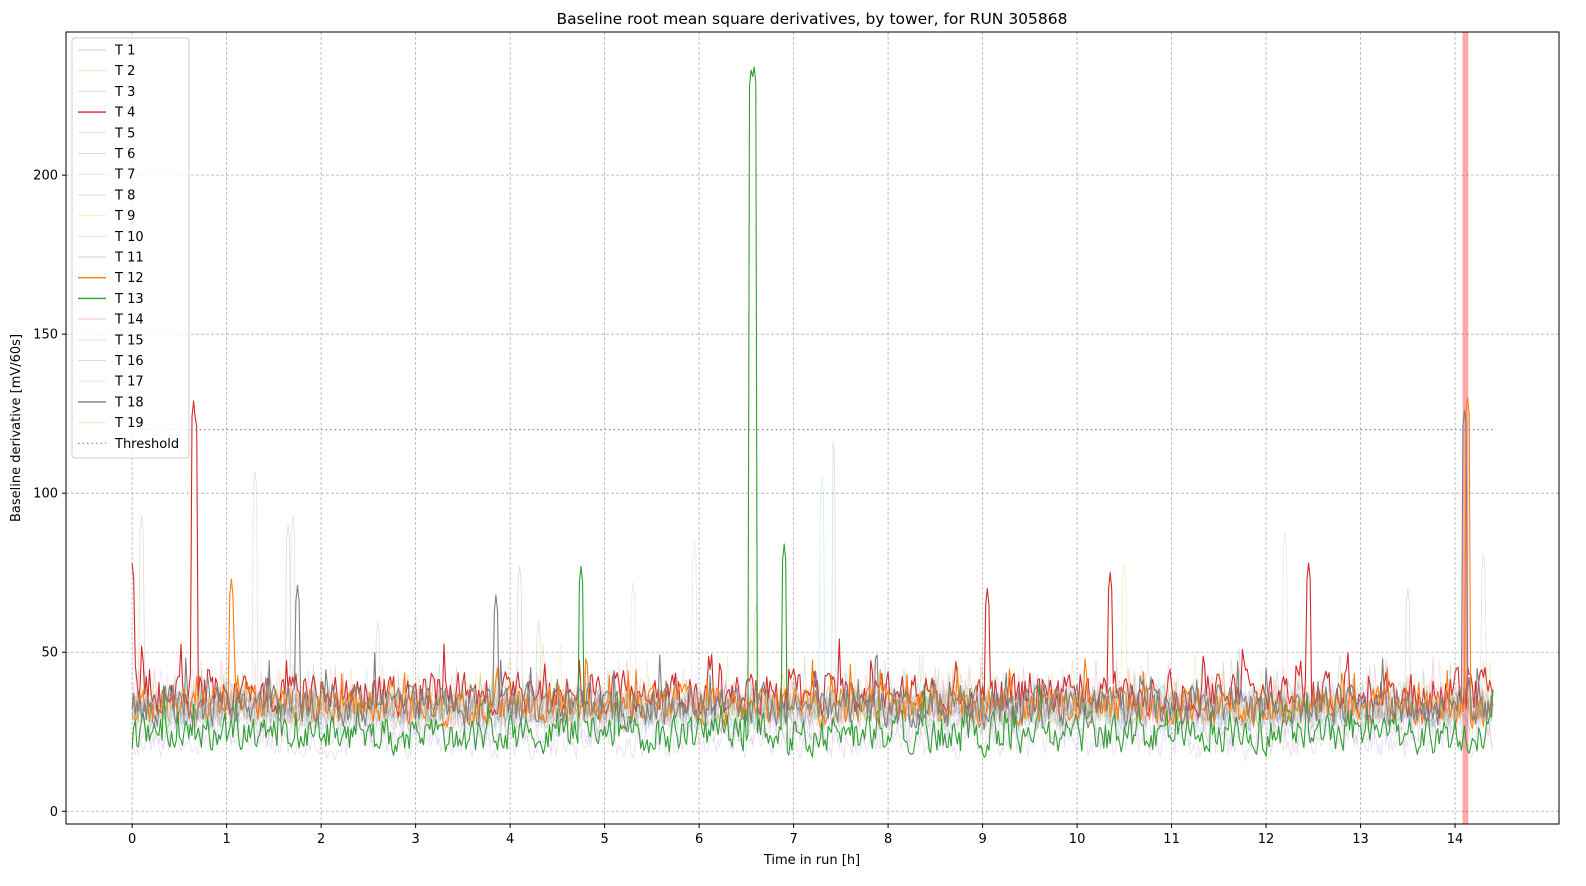  I want to click on x-axis-label: Time in run [h], so click(811, 860).